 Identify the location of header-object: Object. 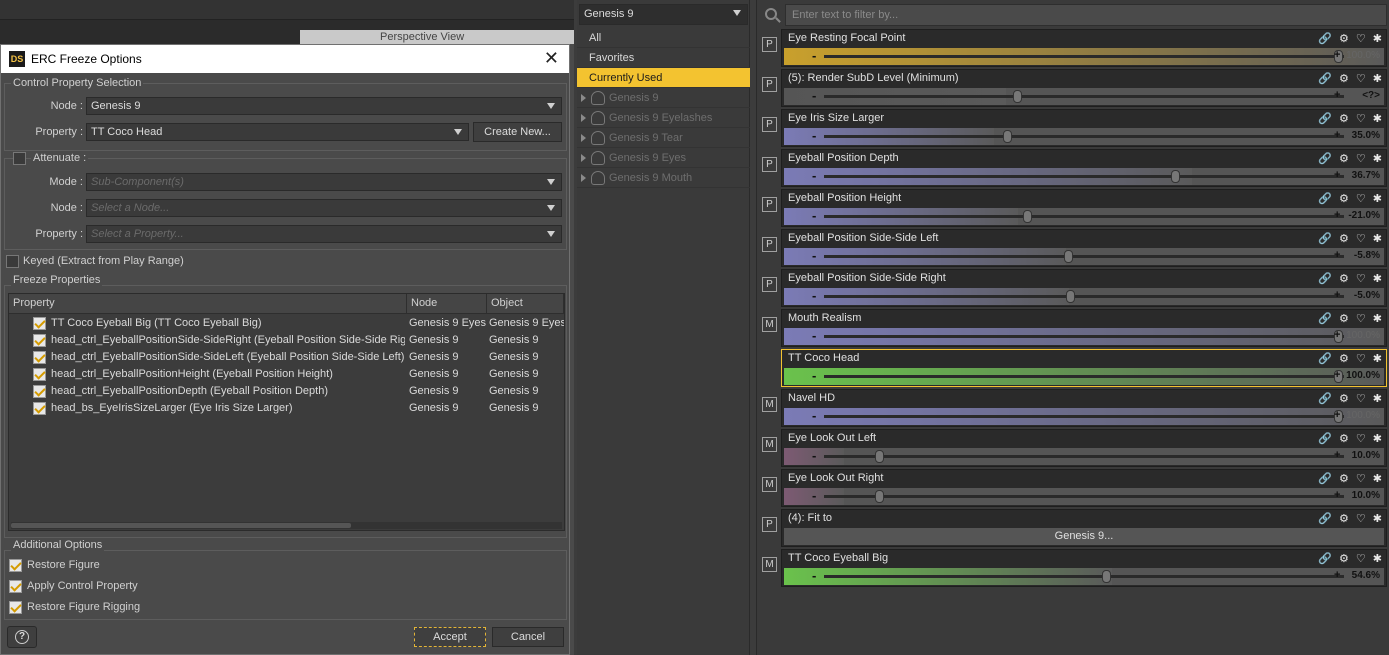
(525, 304).